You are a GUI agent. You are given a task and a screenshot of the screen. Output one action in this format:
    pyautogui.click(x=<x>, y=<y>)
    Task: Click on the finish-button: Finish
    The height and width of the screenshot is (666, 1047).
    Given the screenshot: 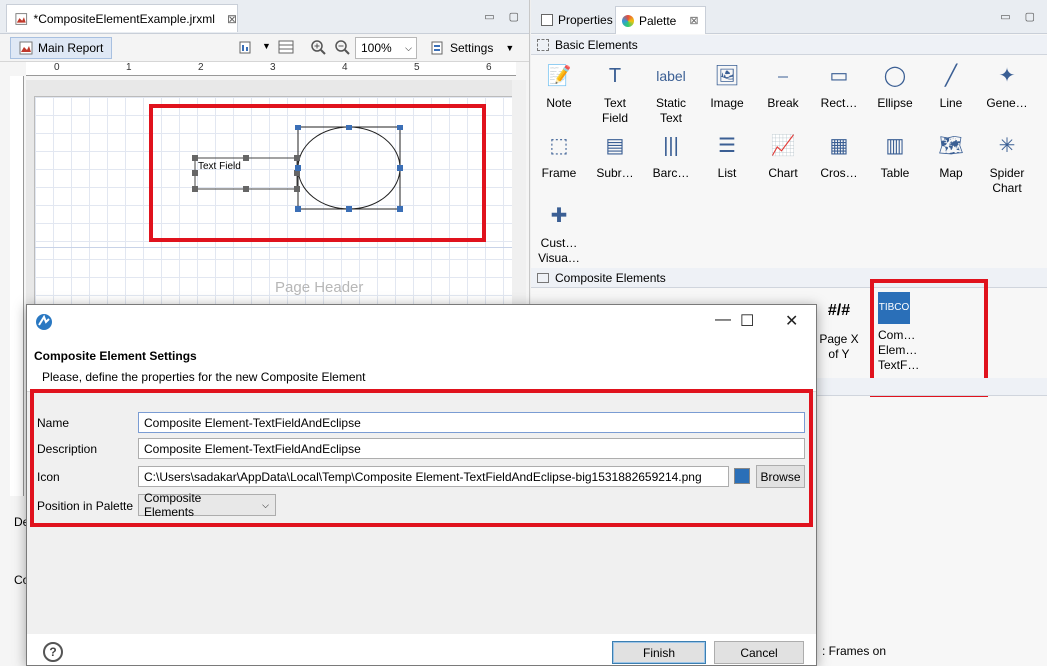 What is the action you would take?
    pyautogui.click(x=659, y=652)
    